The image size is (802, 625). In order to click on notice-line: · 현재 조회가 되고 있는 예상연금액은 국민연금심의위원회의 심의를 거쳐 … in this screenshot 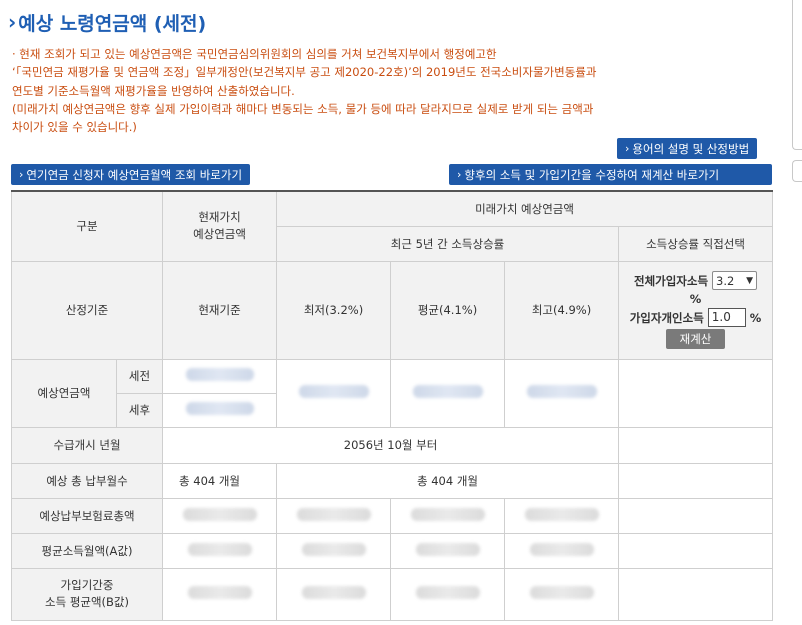, I will do `click(254, 54)`.